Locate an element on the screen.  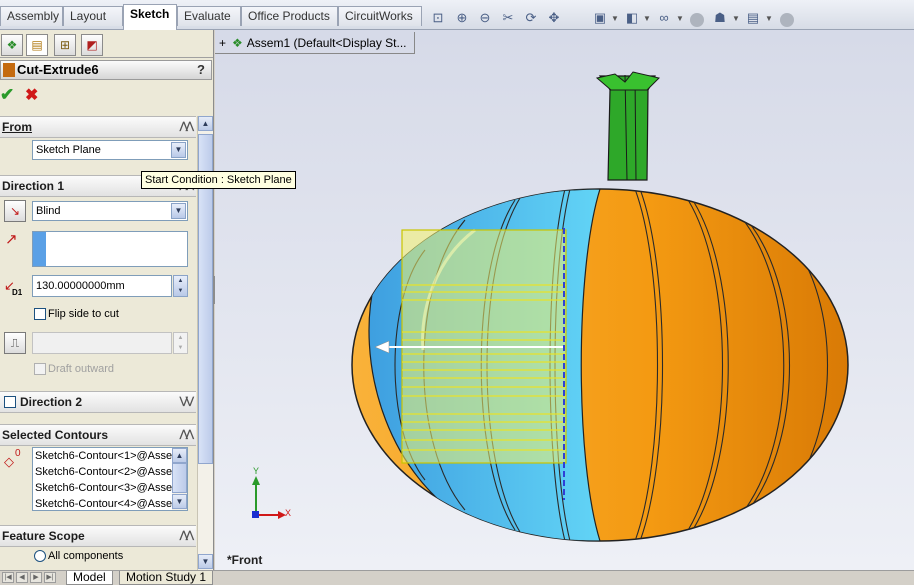
list-item: Sketch6-Contour<1>@Asse is located at coordinates (110, 456).